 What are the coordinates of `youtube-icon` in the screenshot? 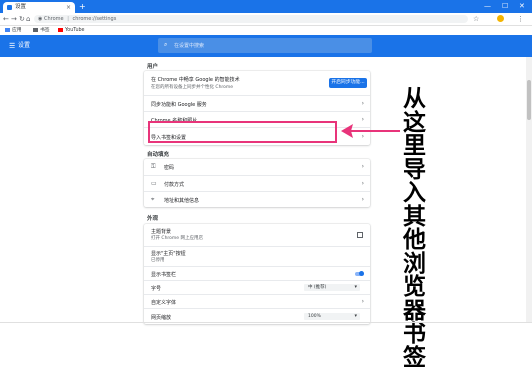 It's located at (60, 29).